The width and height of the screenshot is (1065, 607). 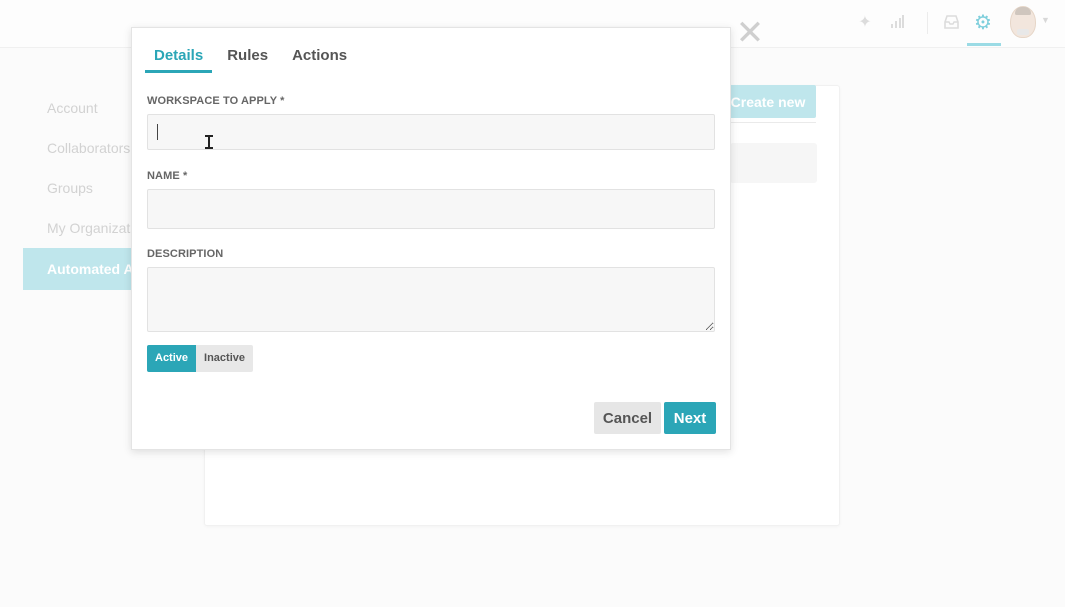 What do you see at coordinates (179, 56) in the screenshot?
I see `tab-details: Details` at bounding box center [179, 56].